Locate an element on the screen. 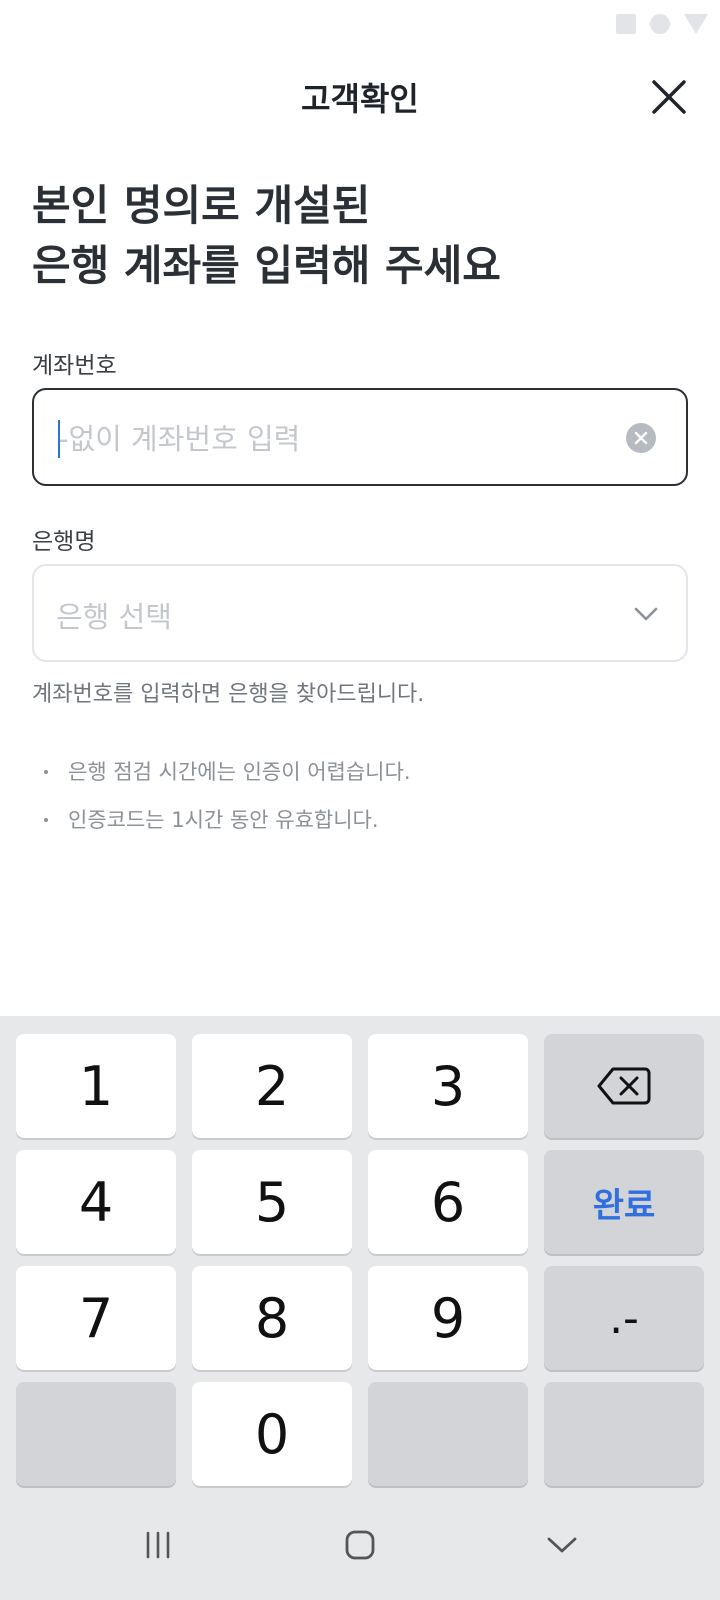  back-chevron-icon is located at coordinates (562, 1545).